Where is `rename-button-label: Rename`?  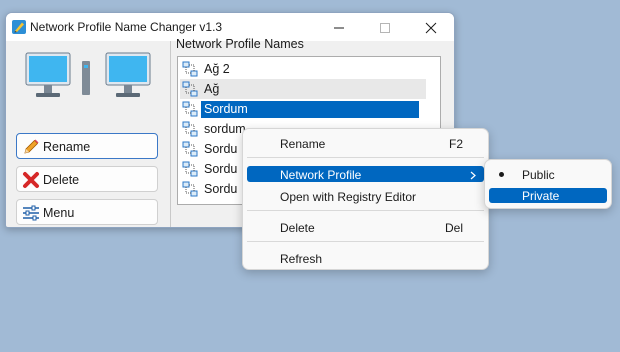 rename-button-label: Rename is located at coordinates (67, 147).